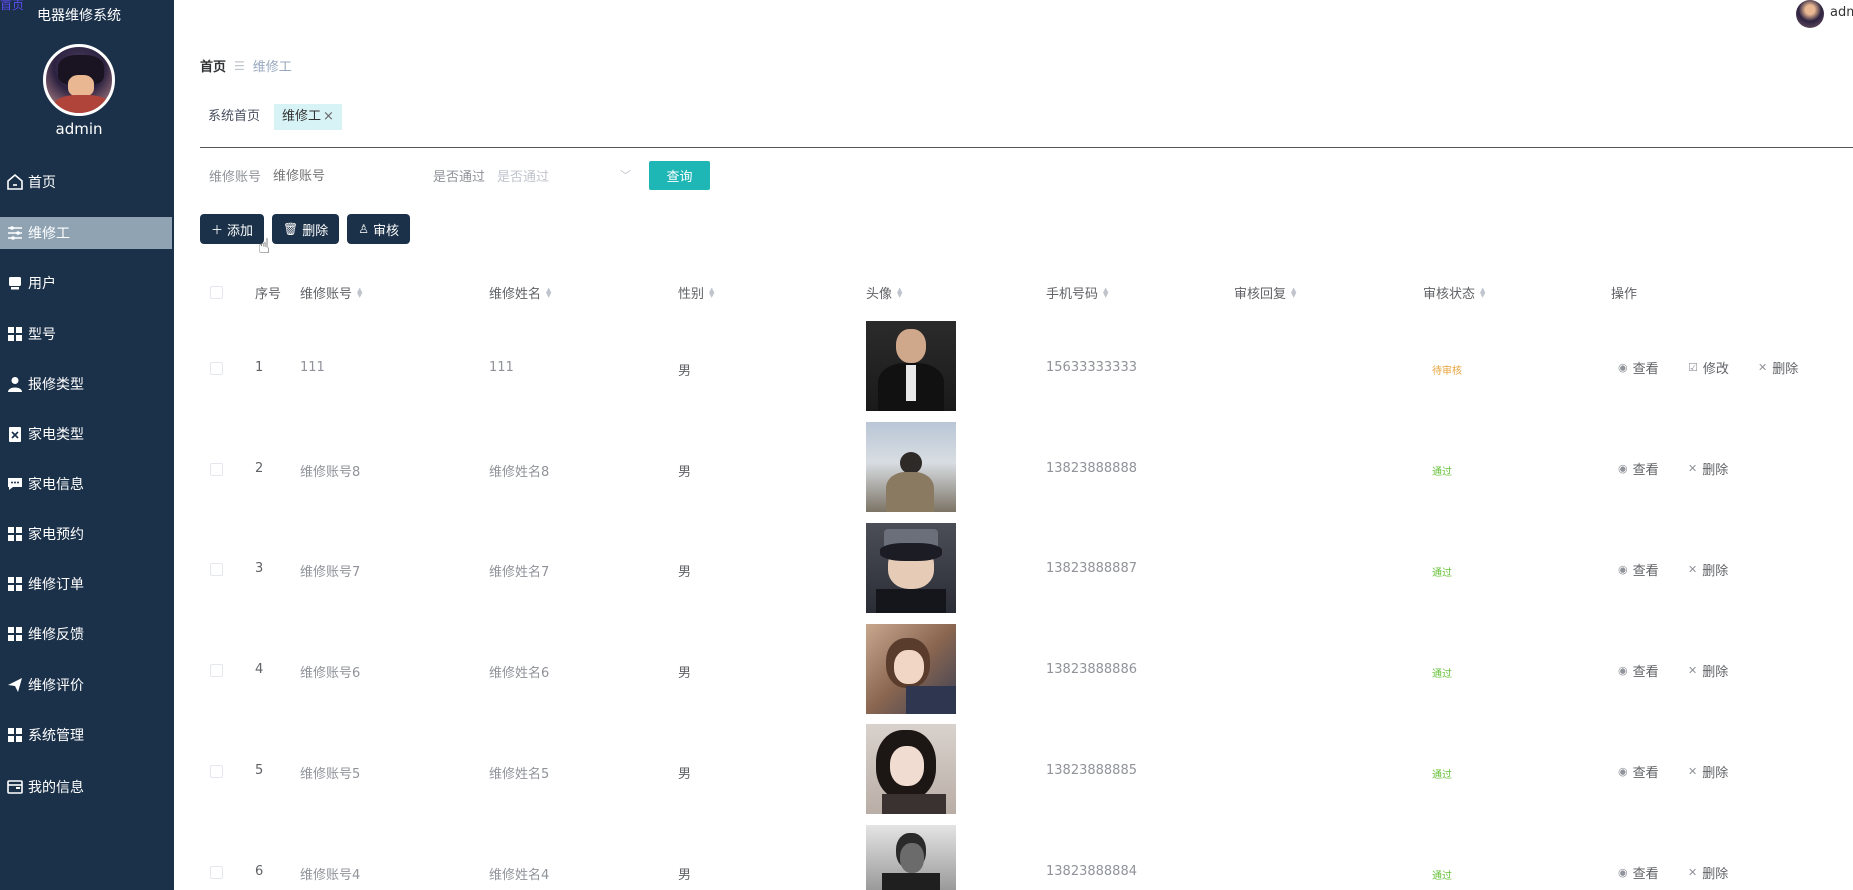  What do you see at coordinates (1841, 12) in the screenshot?
I see `top-user-name: adm` at bounding box center [1841, 12].